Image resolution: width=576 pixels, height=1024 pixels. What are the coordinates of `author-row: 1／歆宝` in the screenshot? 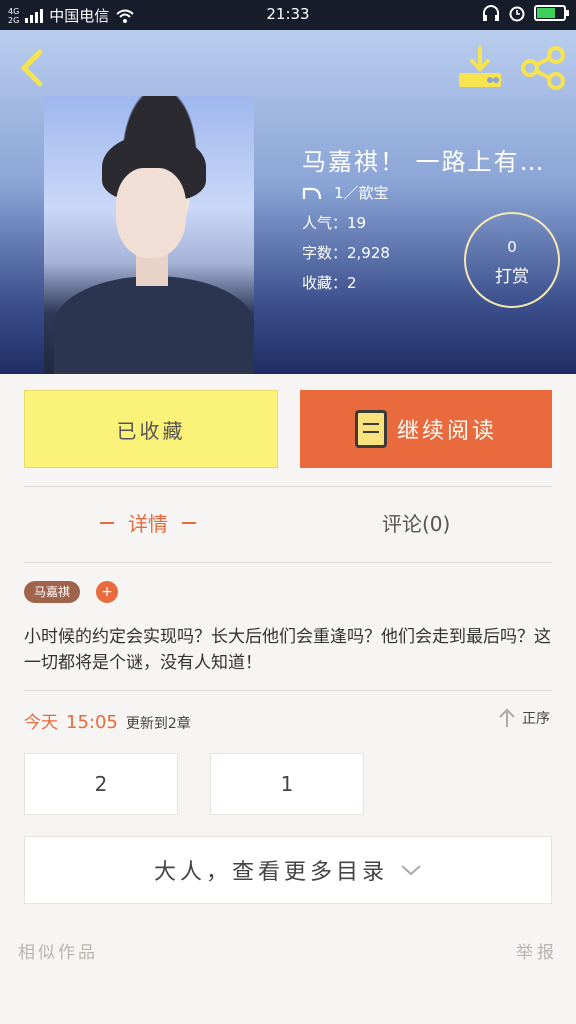 It's located at (345, 192).